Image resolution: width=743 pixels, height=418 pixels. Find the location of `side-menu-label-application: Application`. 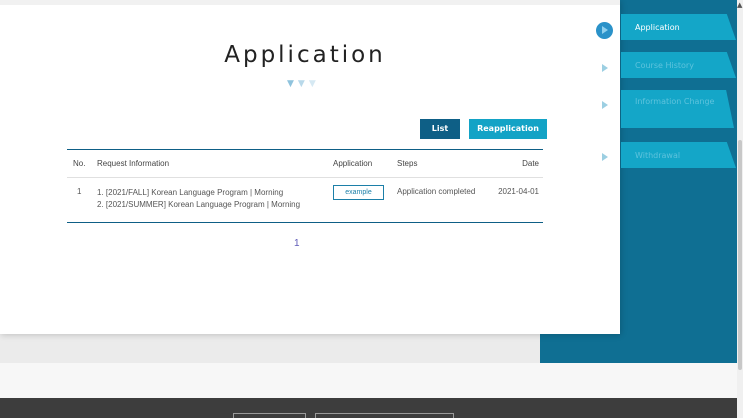

side-menu-label-application: Application is located at coordinates (678, 27).